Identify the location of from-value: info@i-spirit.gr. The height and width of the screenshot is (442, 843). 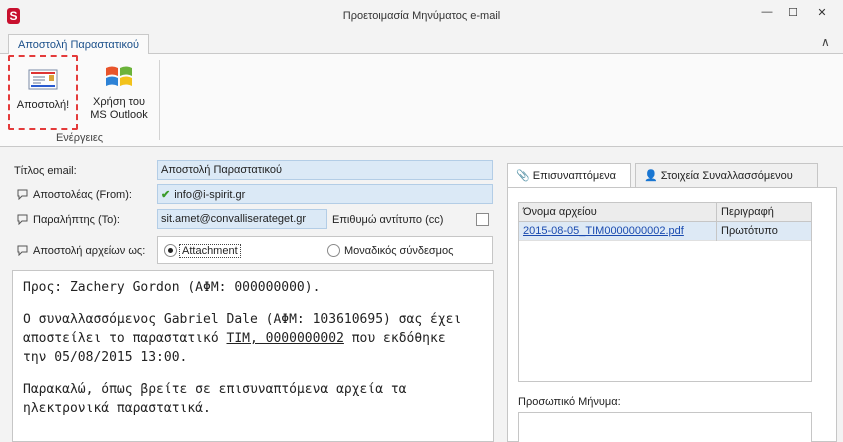
(210, 195).